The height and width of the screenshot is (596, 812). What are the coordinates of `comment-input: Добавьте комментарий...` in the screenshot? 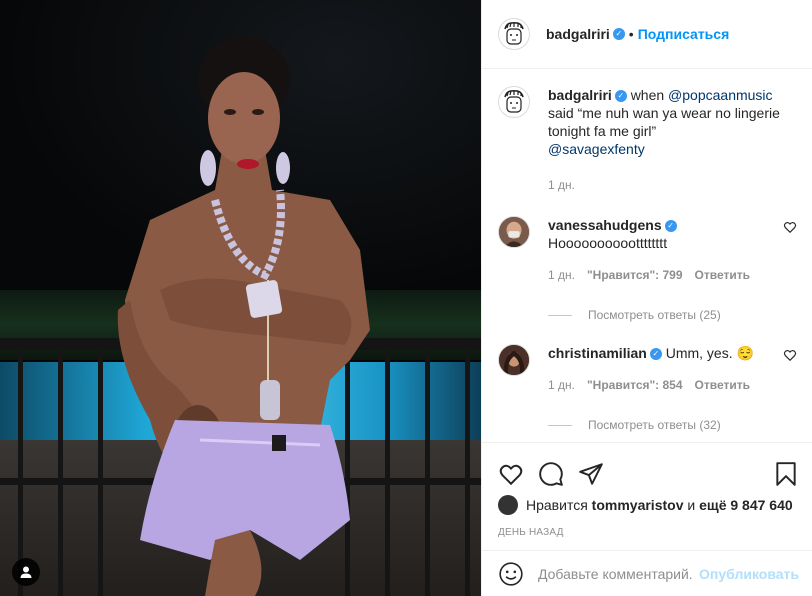 It's located at (615, 574).